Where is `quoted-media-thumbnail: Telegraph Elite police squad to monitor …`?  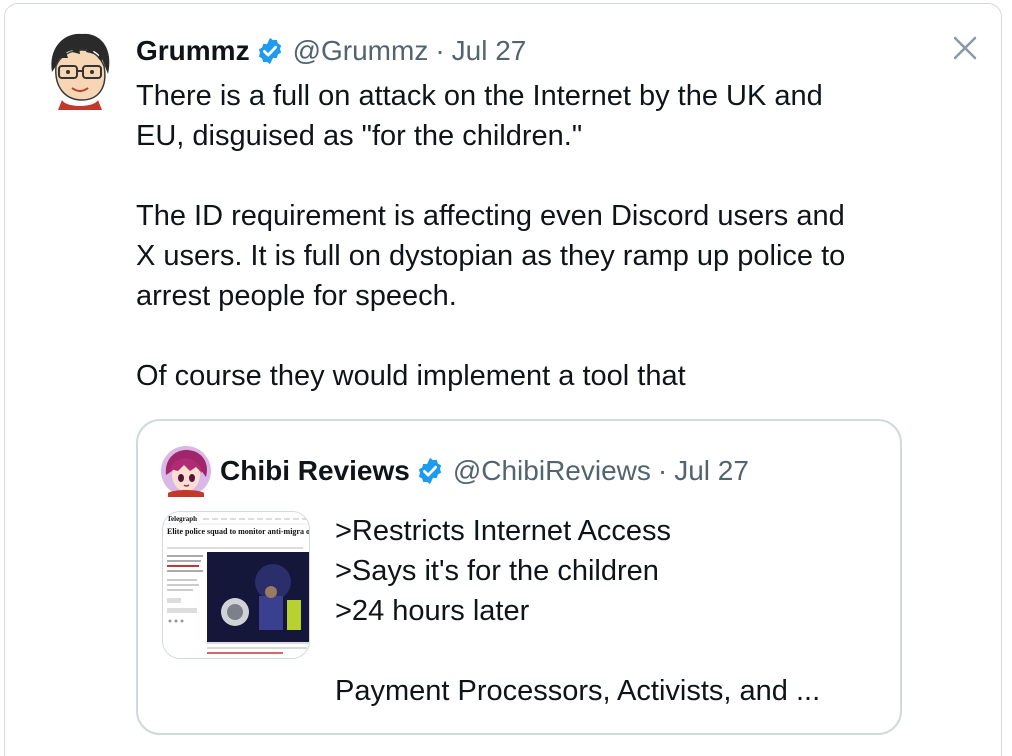
quoted-media-thumbnail: Telegraph Elite police squad to monitor … is located at coordinates (236, 585).